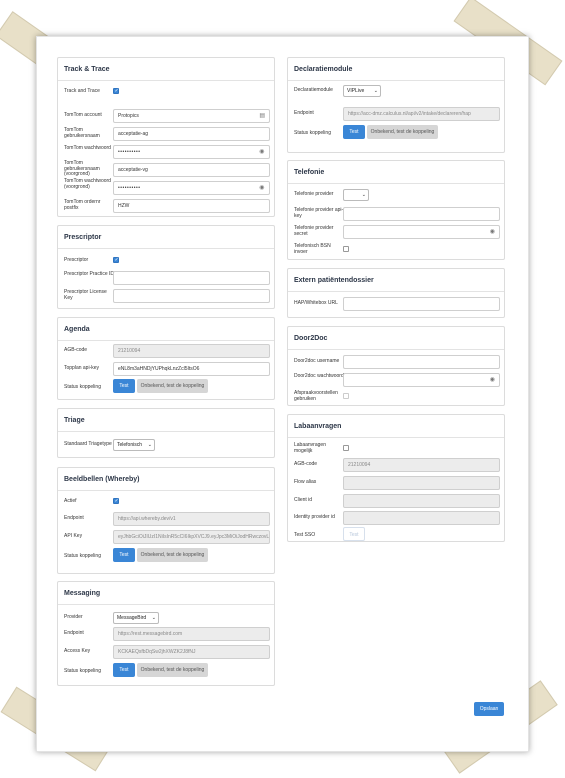  I want to click on secret-label: Telefonie provider secret, so click(314, 231).